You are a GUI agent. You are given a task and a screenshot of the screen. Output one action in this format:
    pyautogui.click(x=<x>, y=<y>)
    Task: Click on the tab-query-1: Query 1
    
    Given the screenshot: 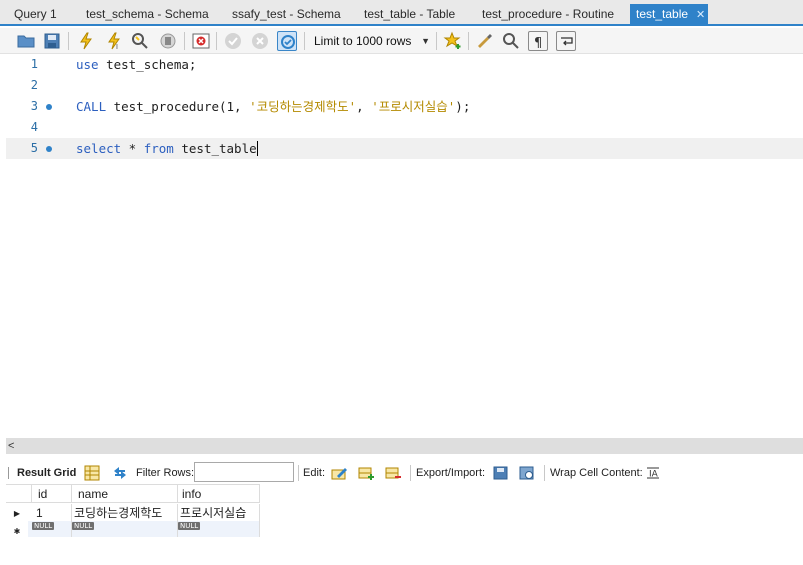 What is the action you would take?
    pyautogui.click(x=35, y=15)
    